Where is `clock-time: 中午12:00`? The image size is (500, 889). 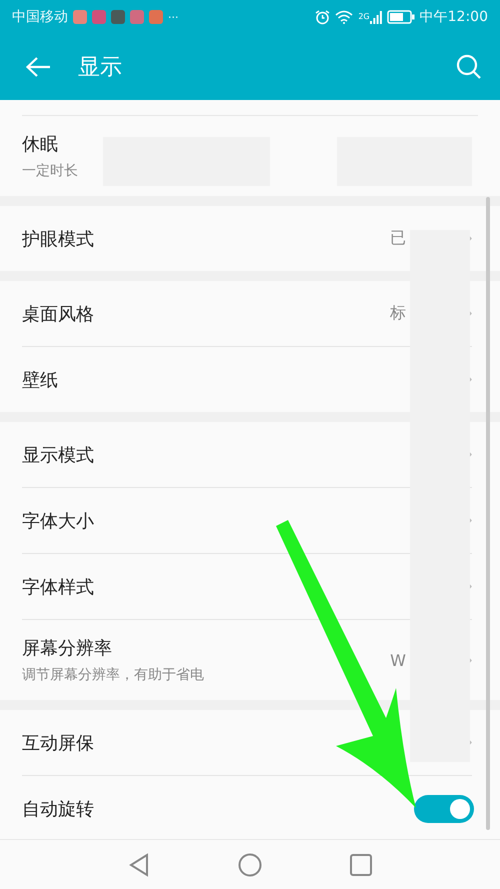
clock-time: 中午12:00 is located at coordinates (454, 17).